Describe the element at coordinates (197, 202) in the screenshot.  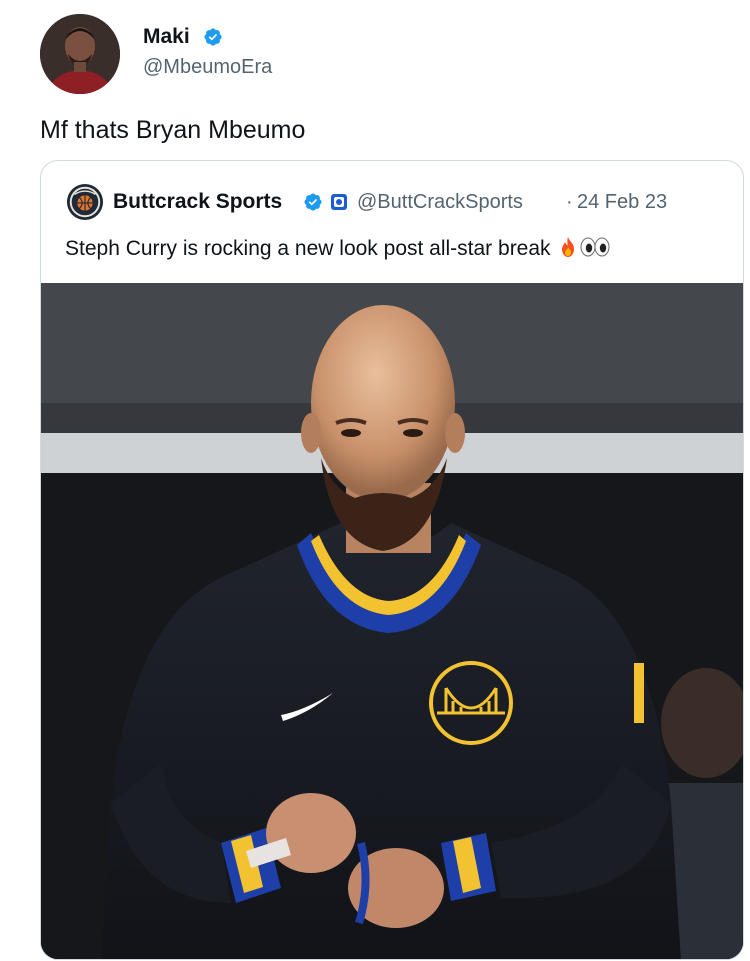
I see `quoted-author-name: Buttcrack Sports` at that location.